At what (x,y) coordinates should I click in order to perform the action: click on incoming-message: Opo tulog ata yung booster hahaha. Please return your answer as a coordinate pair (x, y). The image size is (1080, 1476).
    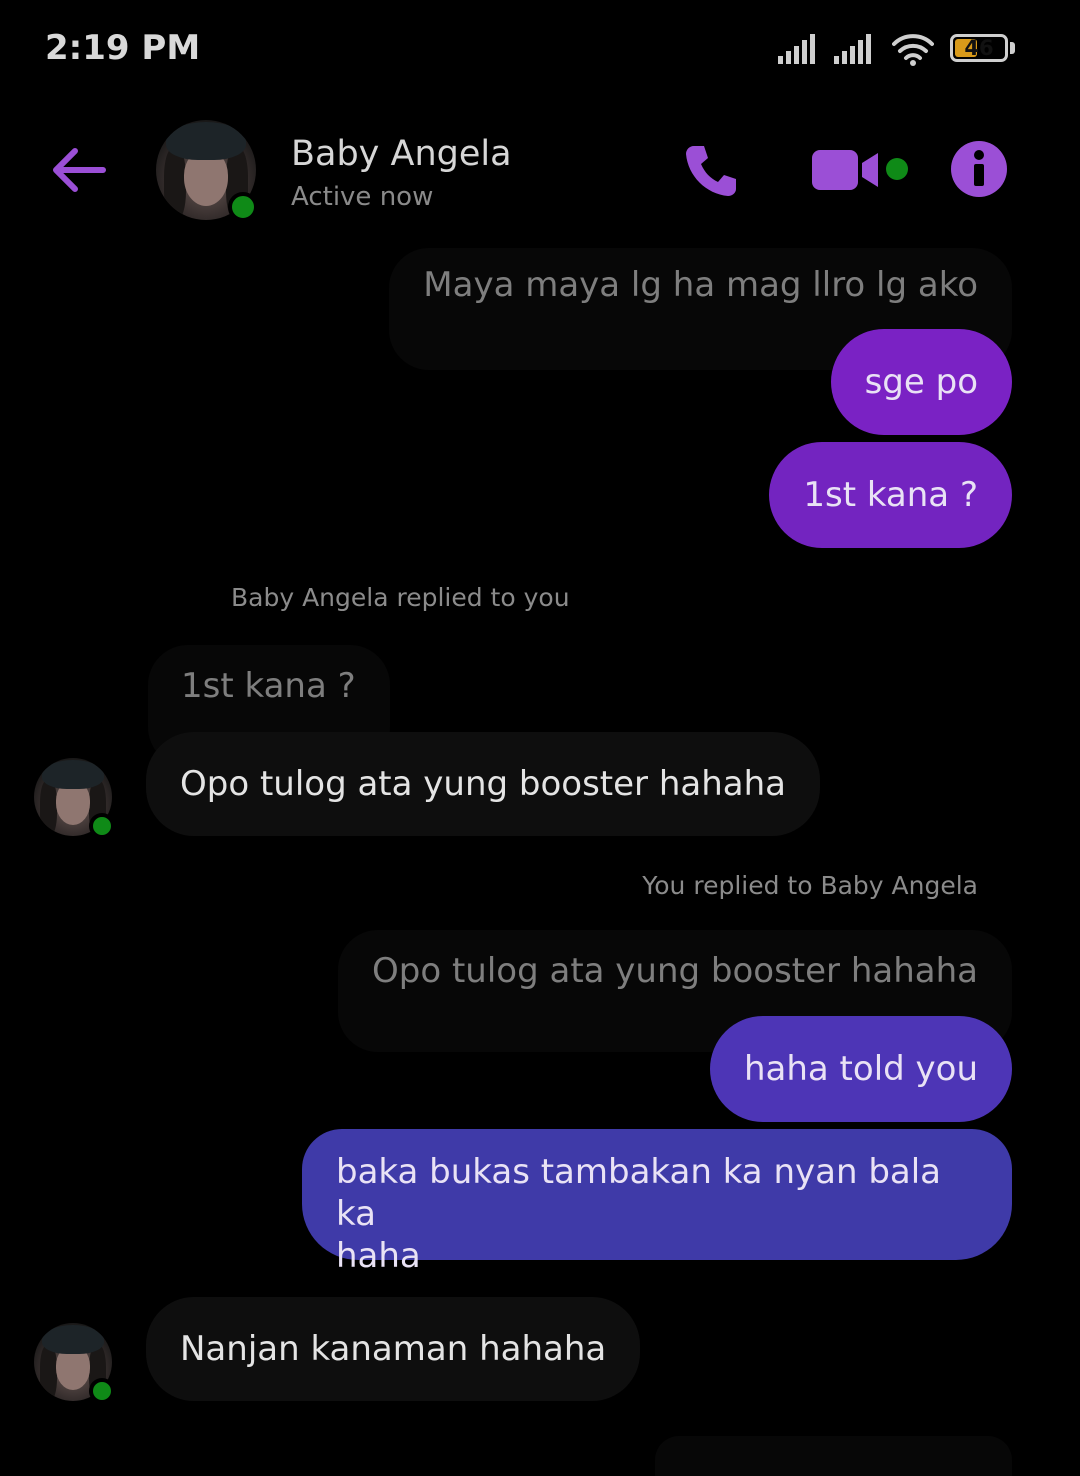
    Looking at the image, I should click on (483, 784).